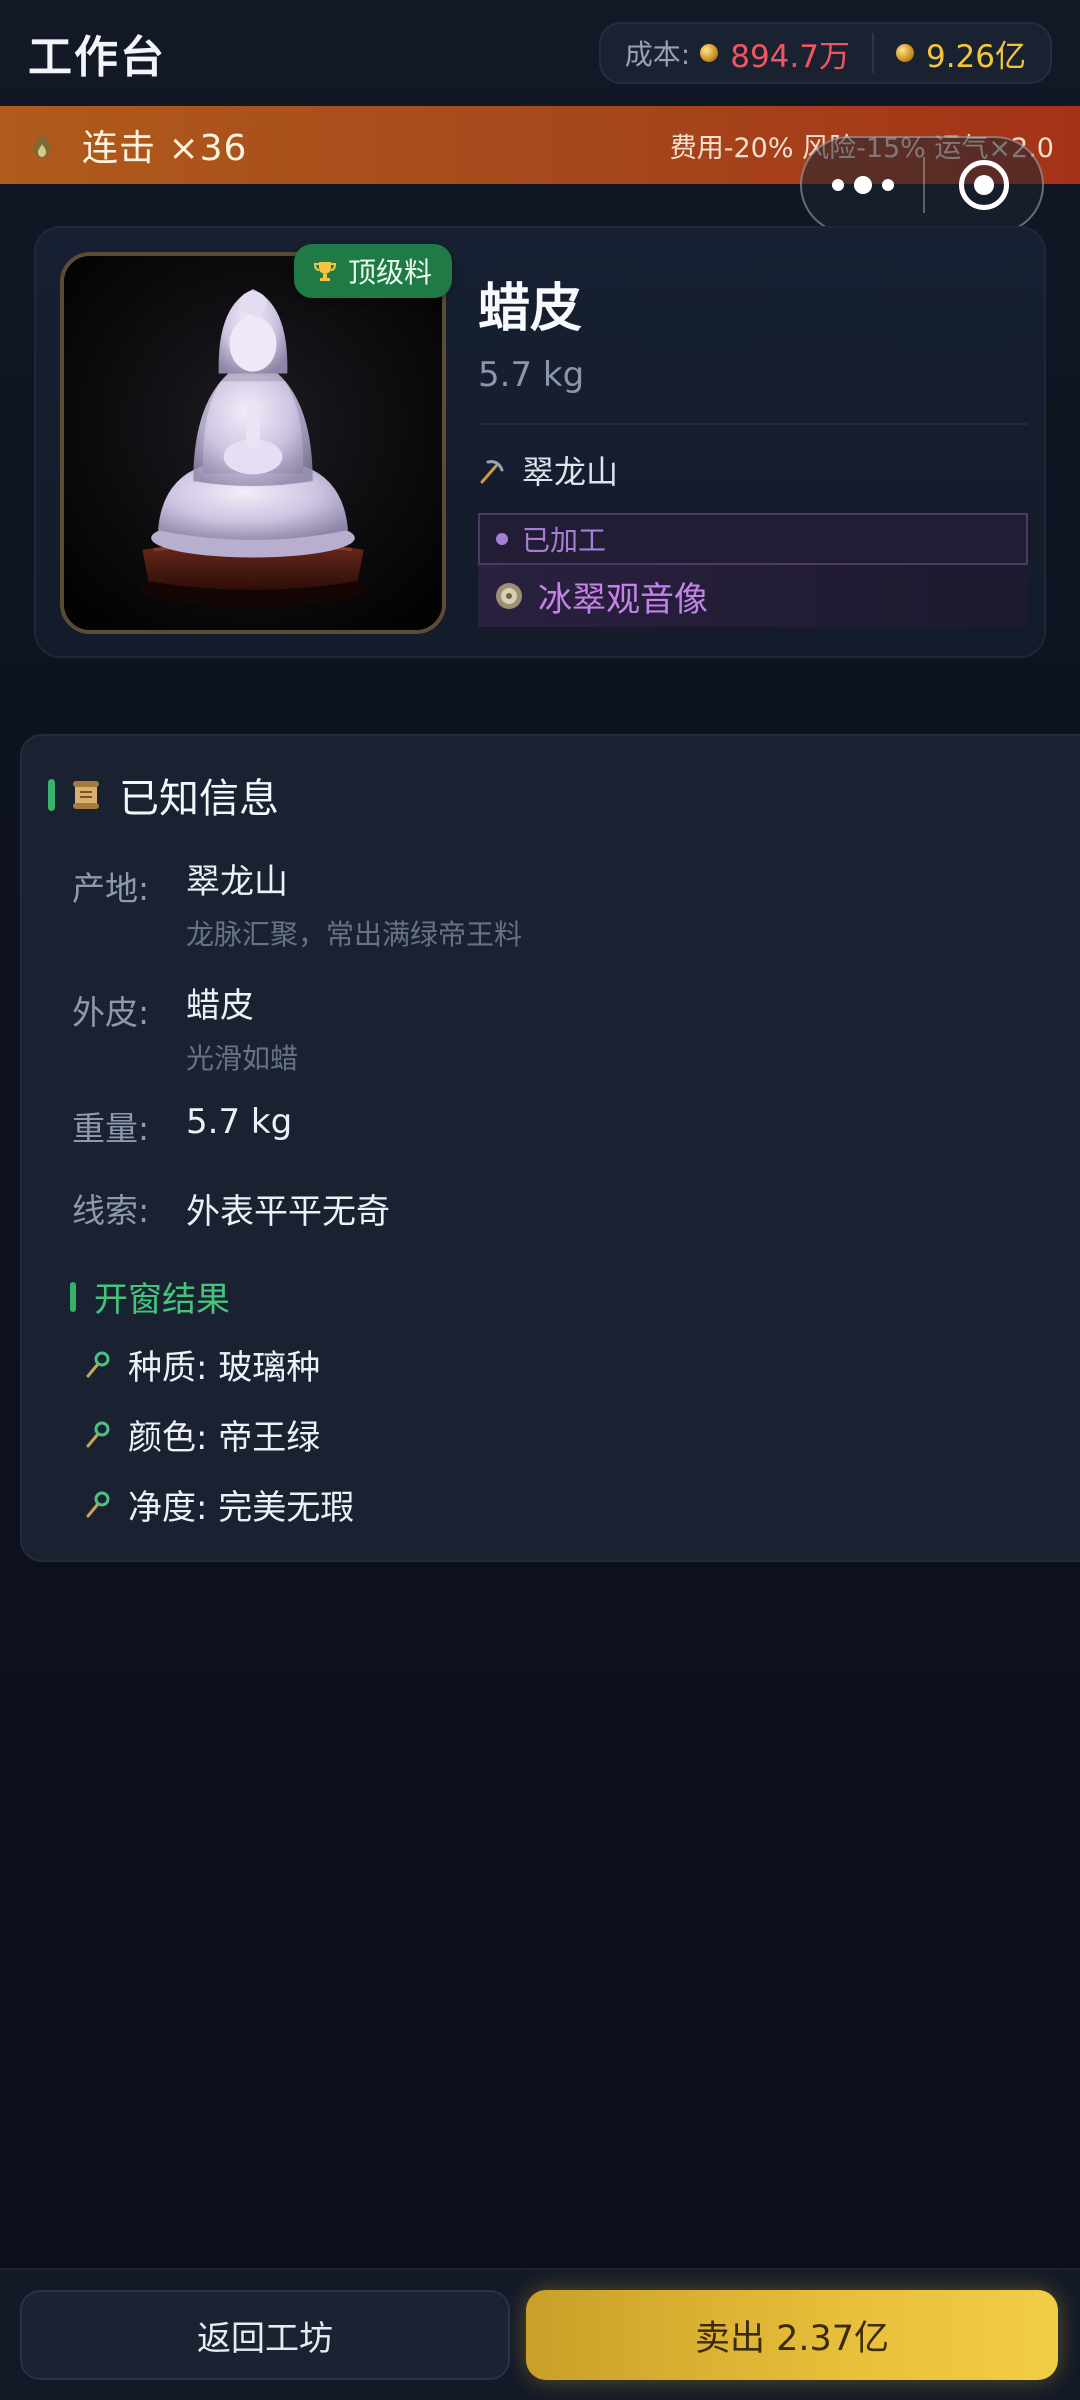 This screenshot has height=2400, width=1080. I want to click on field-label: 重量:, so click(111, 1128).